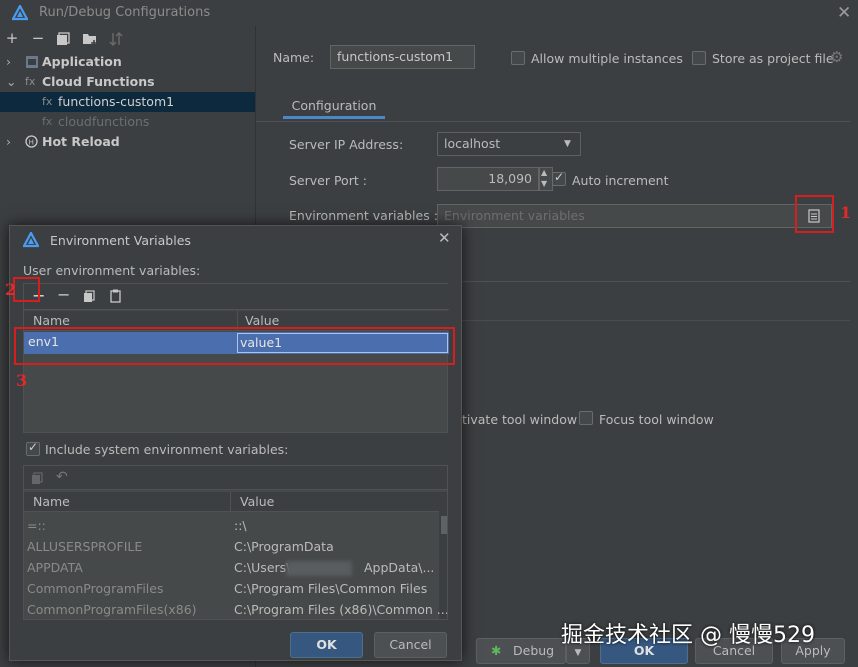 The height and width of the screenshot is (667, 858). I want to click on chevron-down-icon: ⌄, so click(11, 82).